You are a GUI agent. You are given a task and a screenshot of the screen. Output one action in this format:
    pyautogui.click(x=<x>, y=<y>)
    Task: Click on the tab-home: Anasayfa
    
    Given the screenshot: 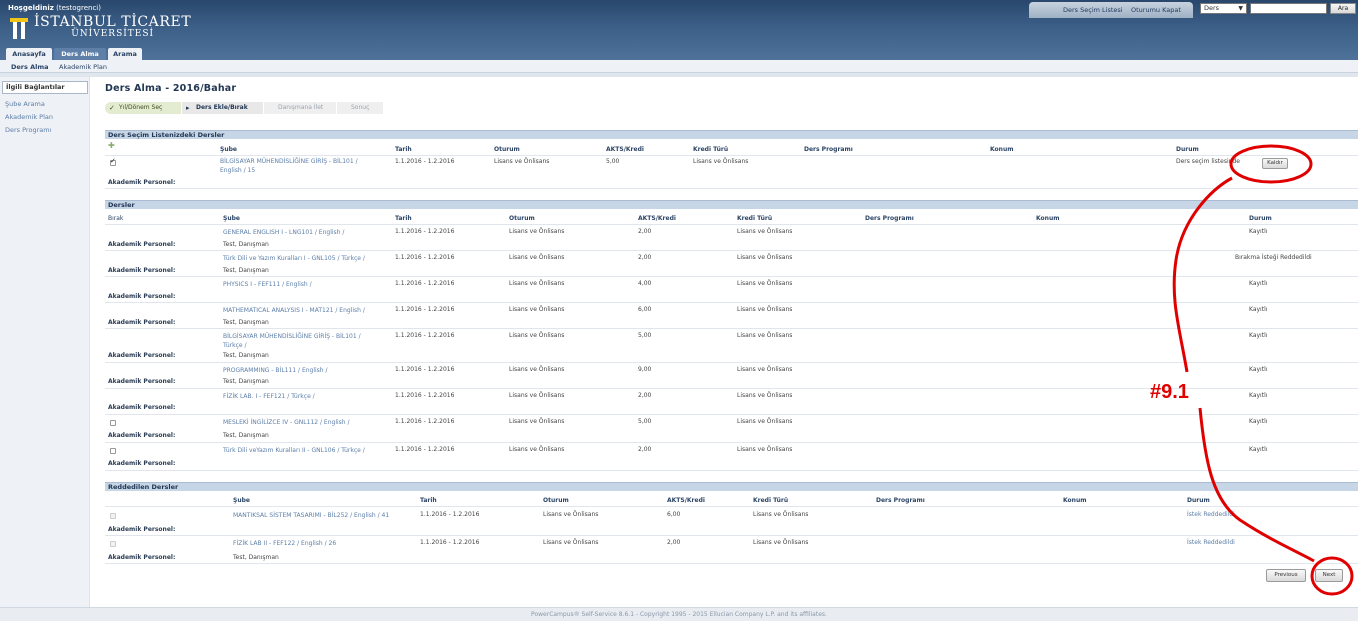 What is the action you would take?
    pyautogui.click(x=29, y=54)
    